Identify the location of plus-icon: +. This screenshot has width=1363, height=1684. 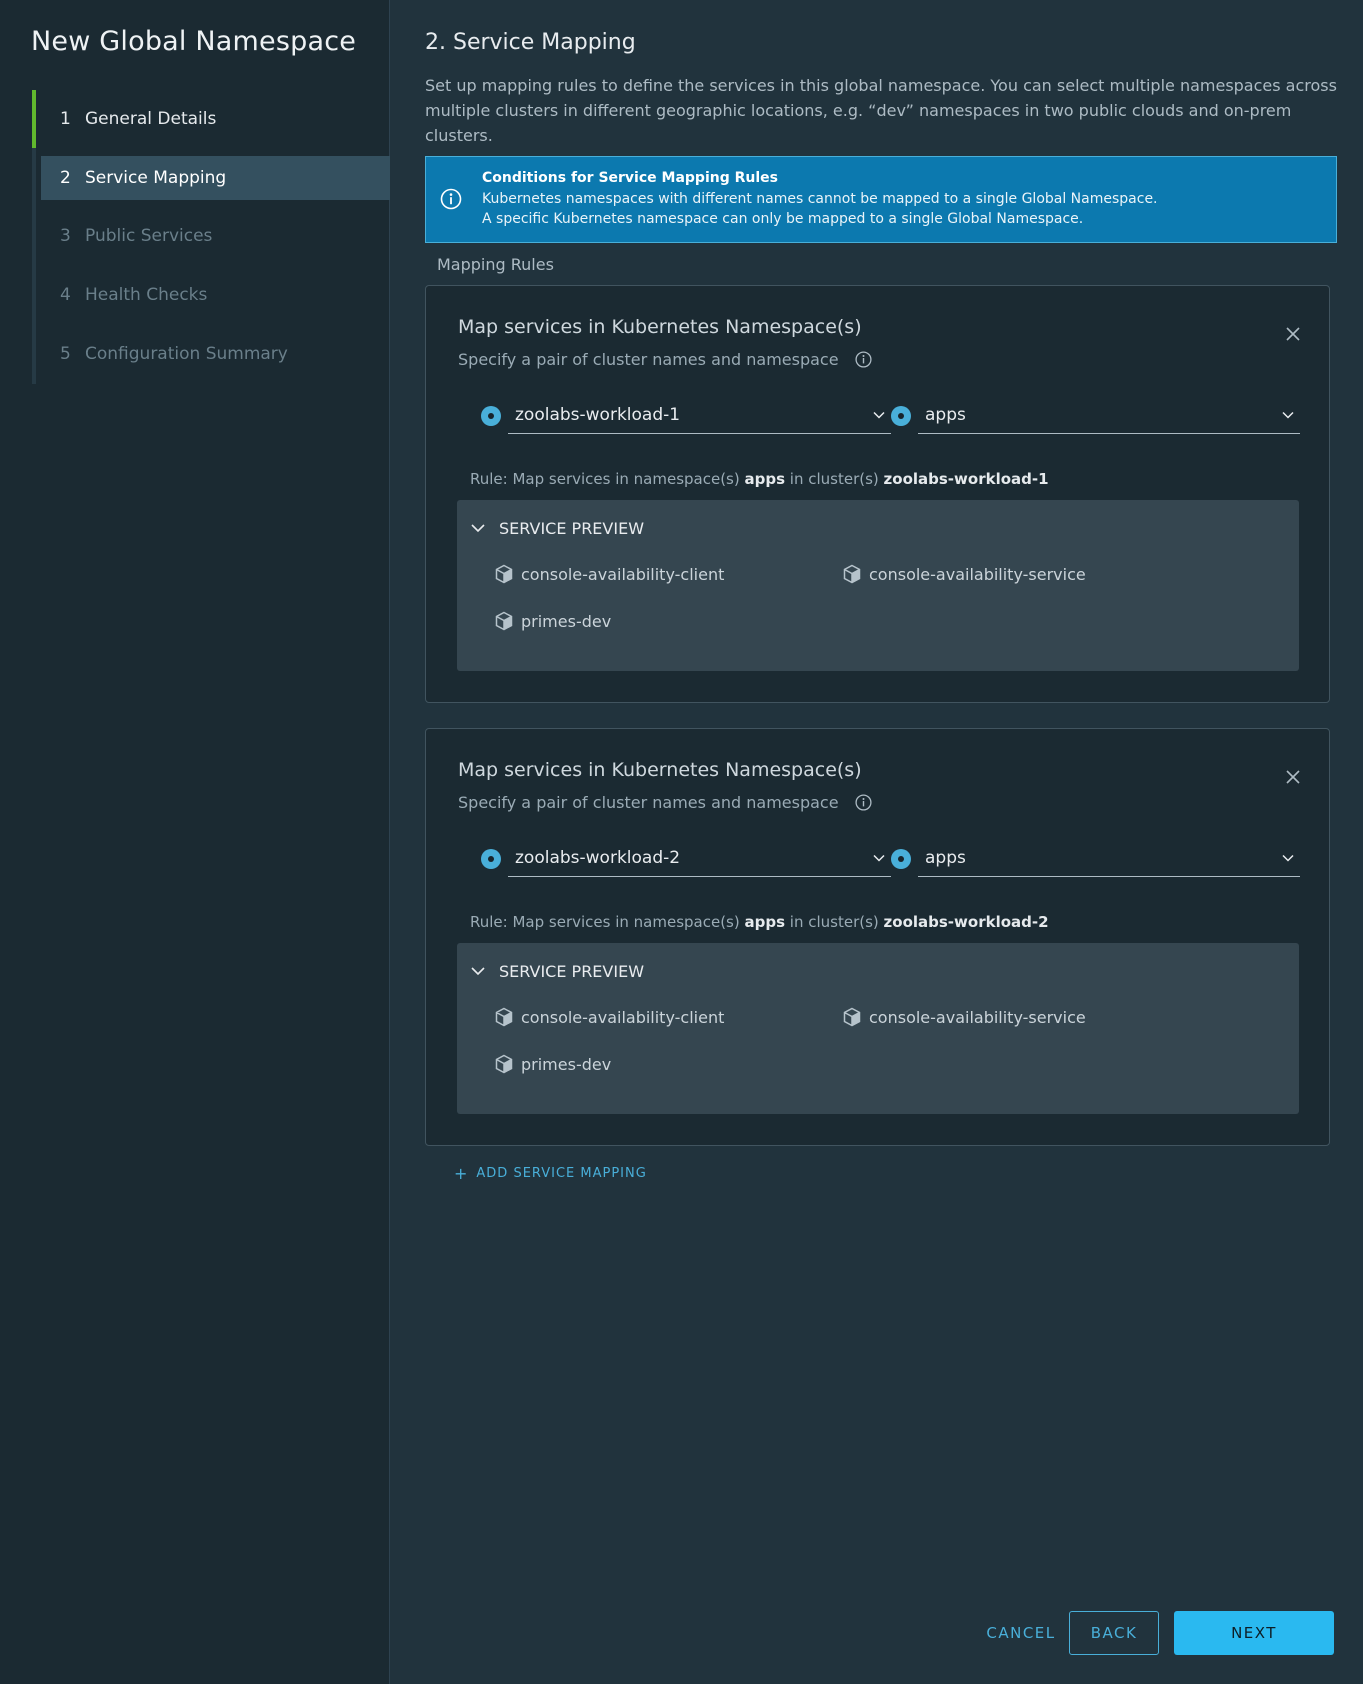
(461, 1173).